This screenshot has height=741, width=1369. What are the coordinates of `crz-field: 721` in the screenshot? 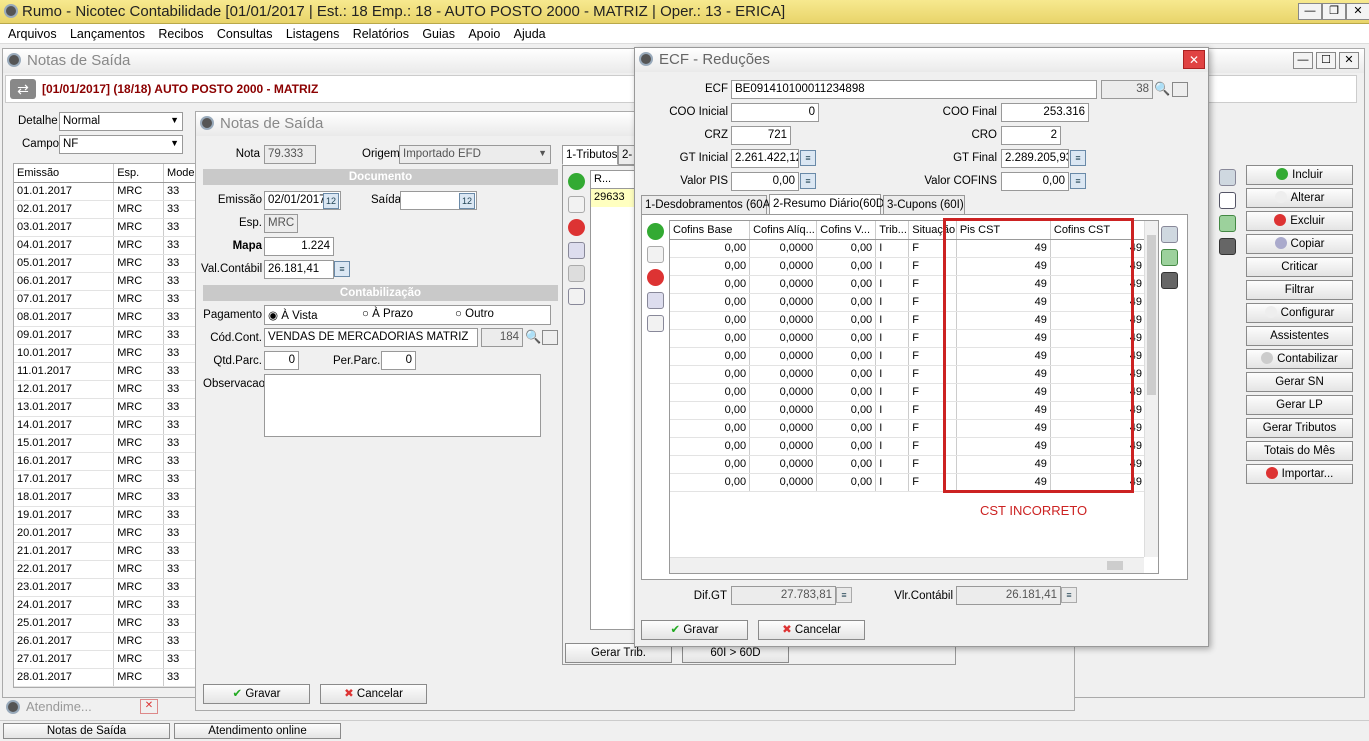 It's located at (761, 135).